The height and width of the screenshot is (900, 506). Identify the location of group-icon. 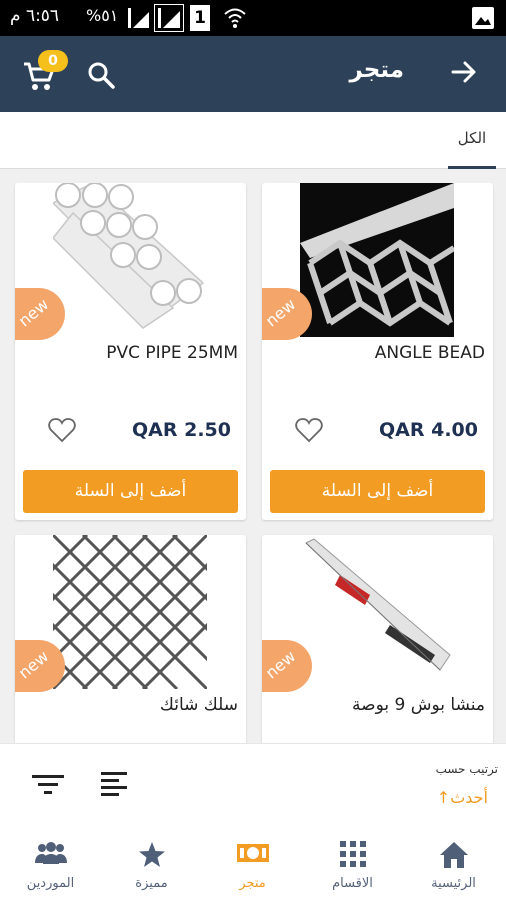
(50, 853).